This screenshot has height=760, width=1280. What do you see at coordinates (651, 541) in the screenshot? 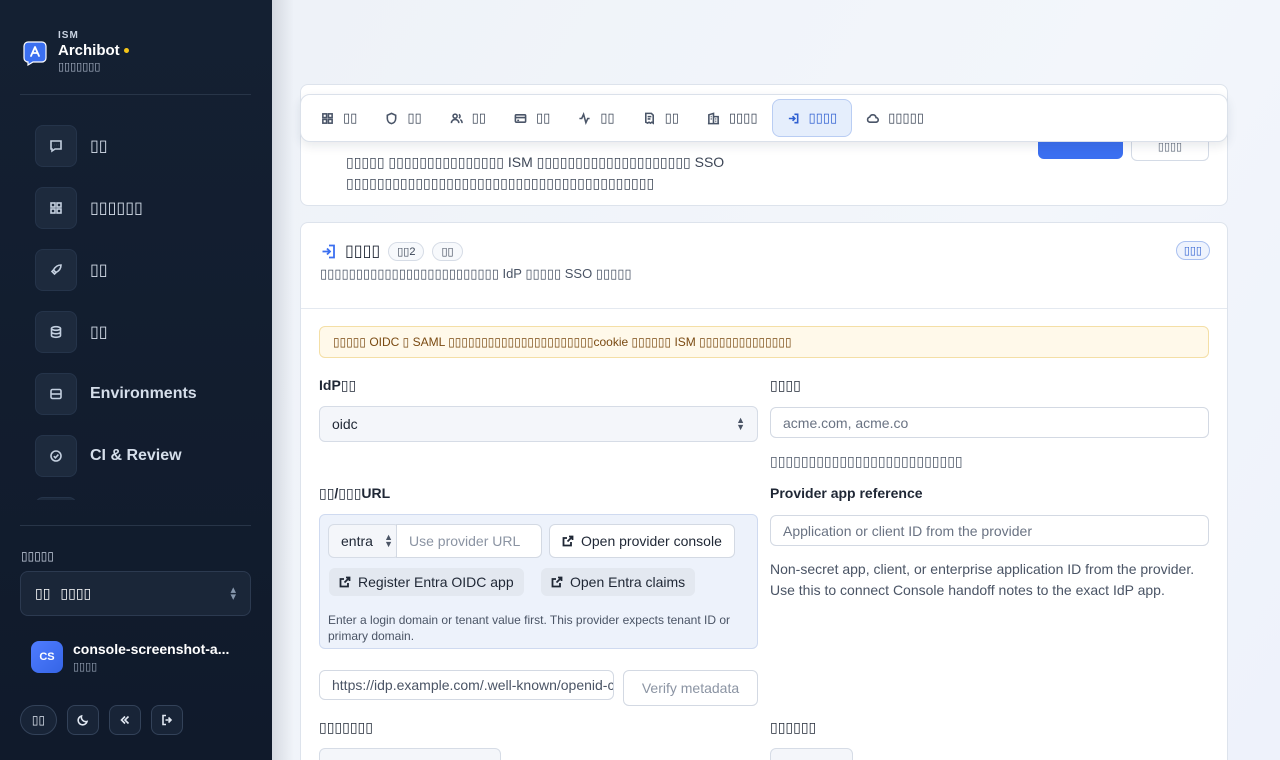
I see `button-label: Open provider console` at bounding box center [651, 541].